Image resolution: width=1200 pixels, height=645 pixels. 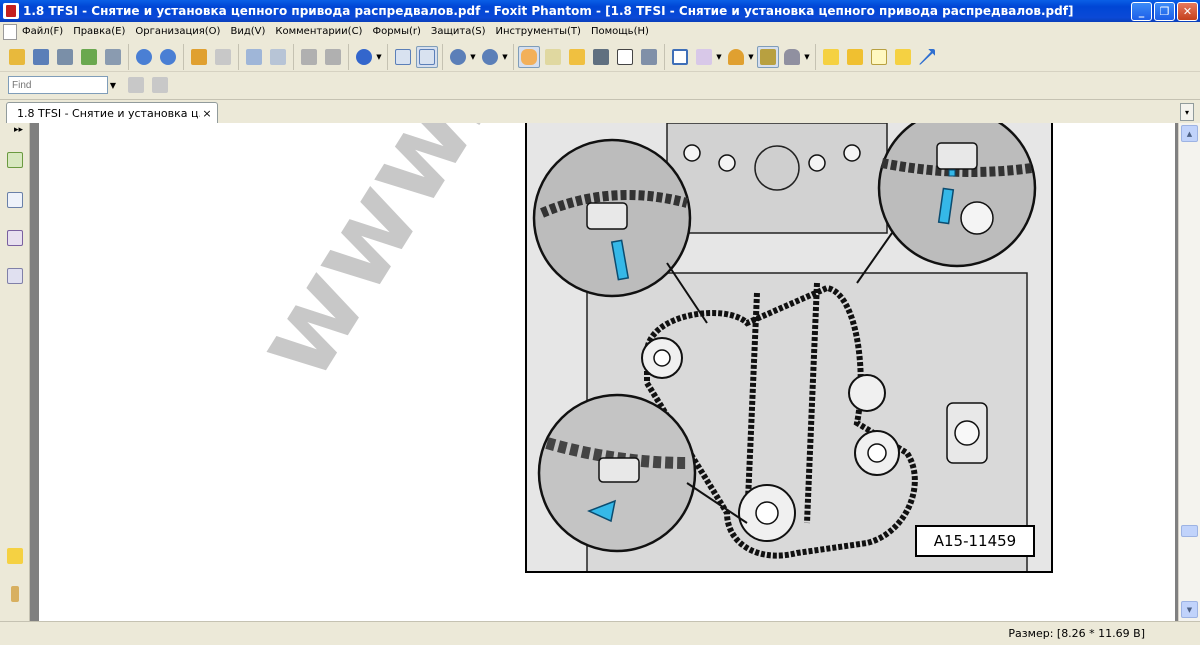 What do you see at coordinates (751, 57) in the screenshot?
I see `stamp-tool-dropdown: ▼` at bounding box center [751, 57].